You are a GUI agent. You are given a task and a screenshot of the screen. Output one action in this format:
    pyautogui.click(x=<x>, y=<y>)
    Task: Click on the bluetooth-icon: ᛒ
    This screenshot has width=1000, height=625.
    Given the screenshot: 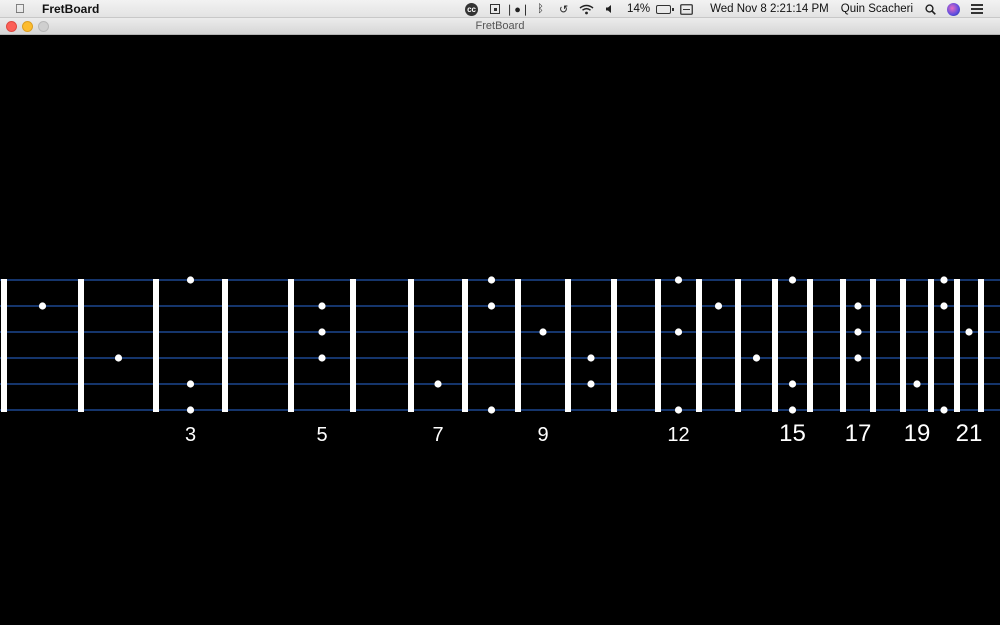 What is the action you would take?
    pyautogui.click(x=540, y=9)
    